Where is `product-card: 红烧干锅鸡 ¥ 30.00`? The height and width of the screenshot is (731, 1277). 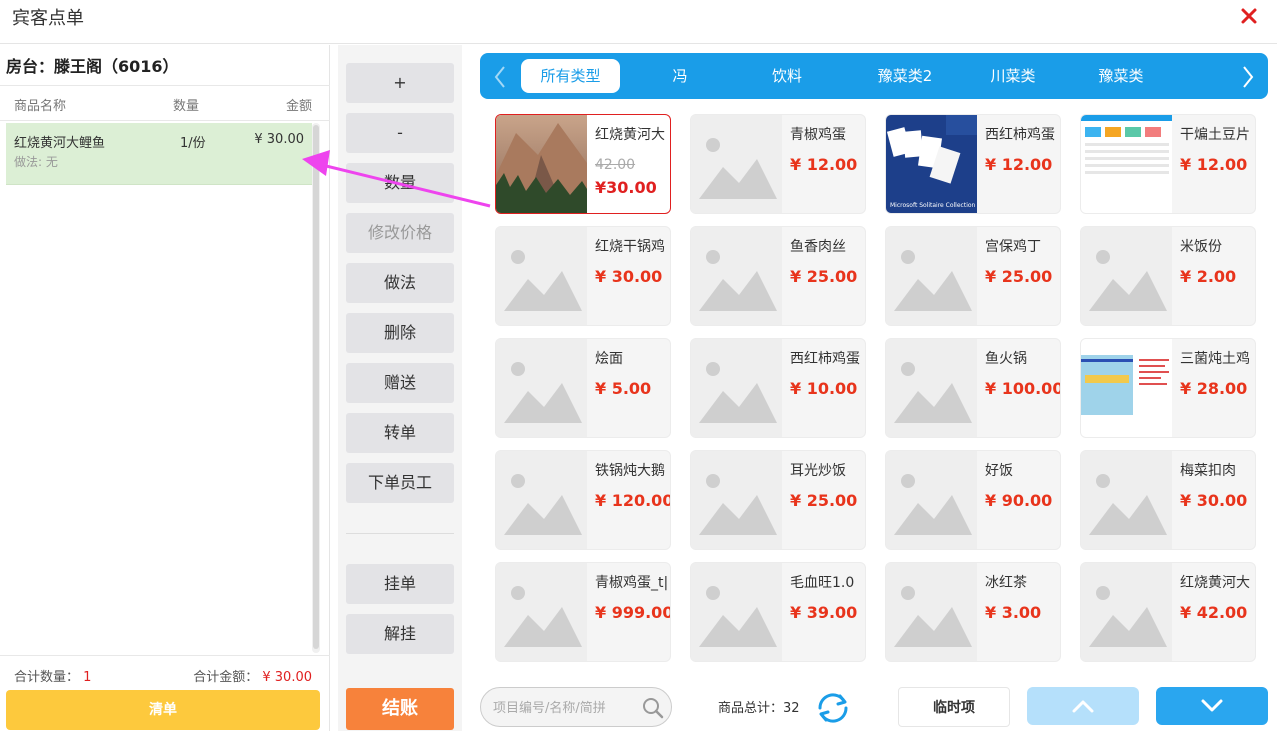 product-card: 红烧干锅鸡 ¥ 30.00 is located at coordinates (583, 276).